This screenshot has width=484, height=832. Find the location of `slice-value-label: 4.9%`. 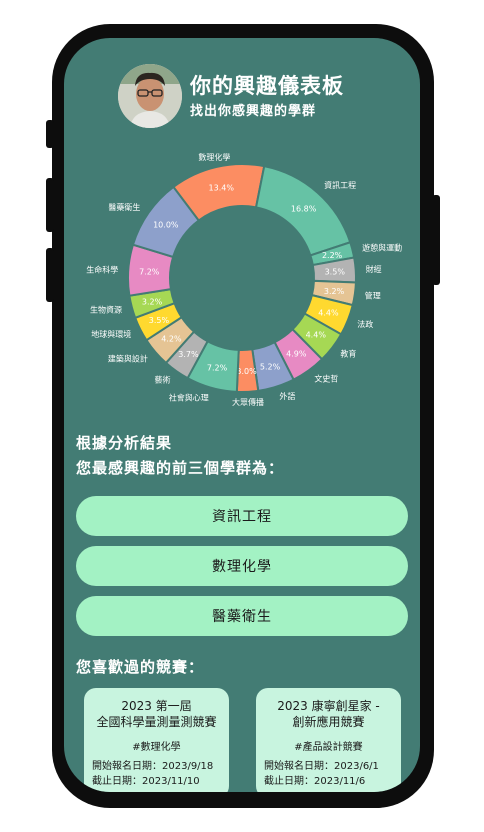

slice-value-label: 4.9% is located at coordinates (296, 353).